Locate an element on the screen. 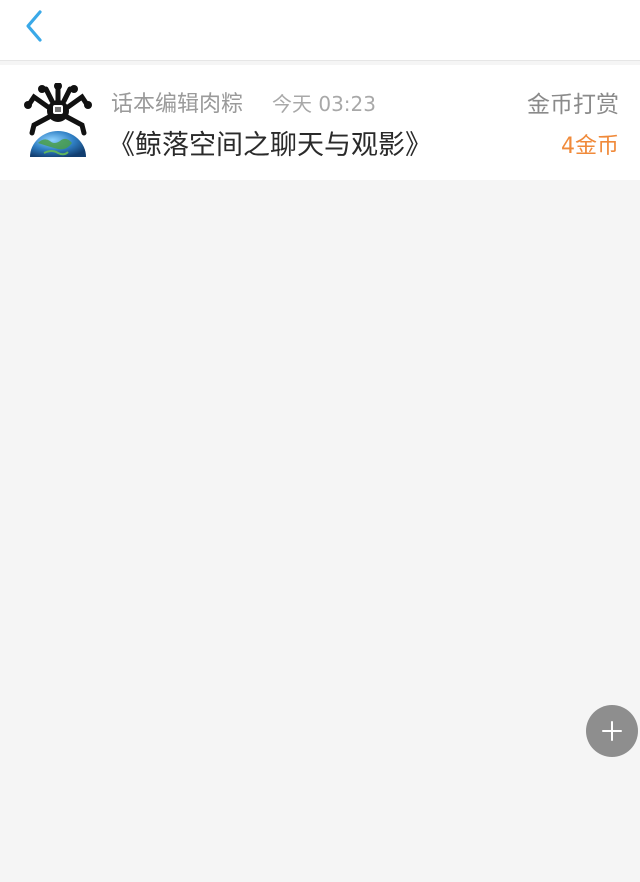  author-name: 话本编辑肉粽 is located at coordinates (177, 102).